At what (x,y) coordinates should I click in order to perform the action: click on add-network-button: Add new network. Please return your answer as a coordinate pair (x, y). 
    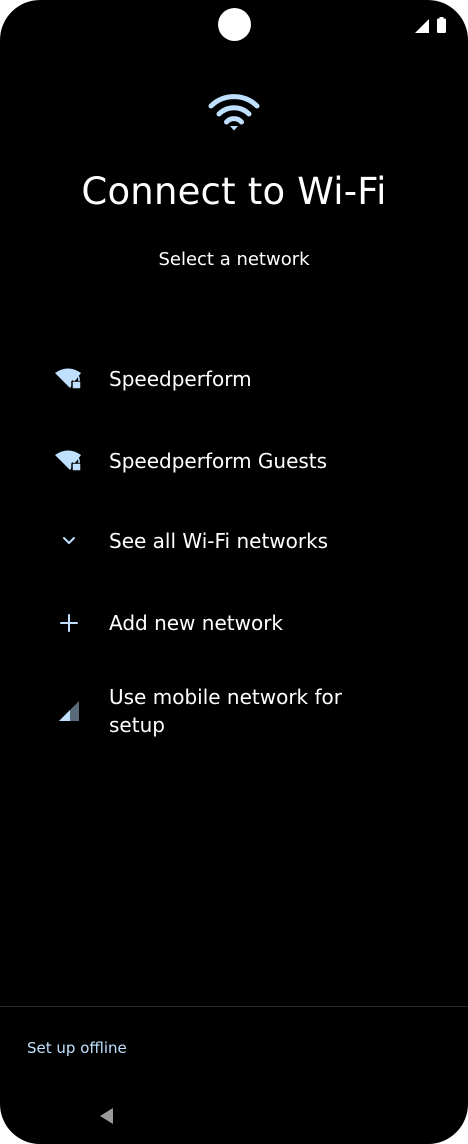
    Looking at the image, I should click on (234, 623).